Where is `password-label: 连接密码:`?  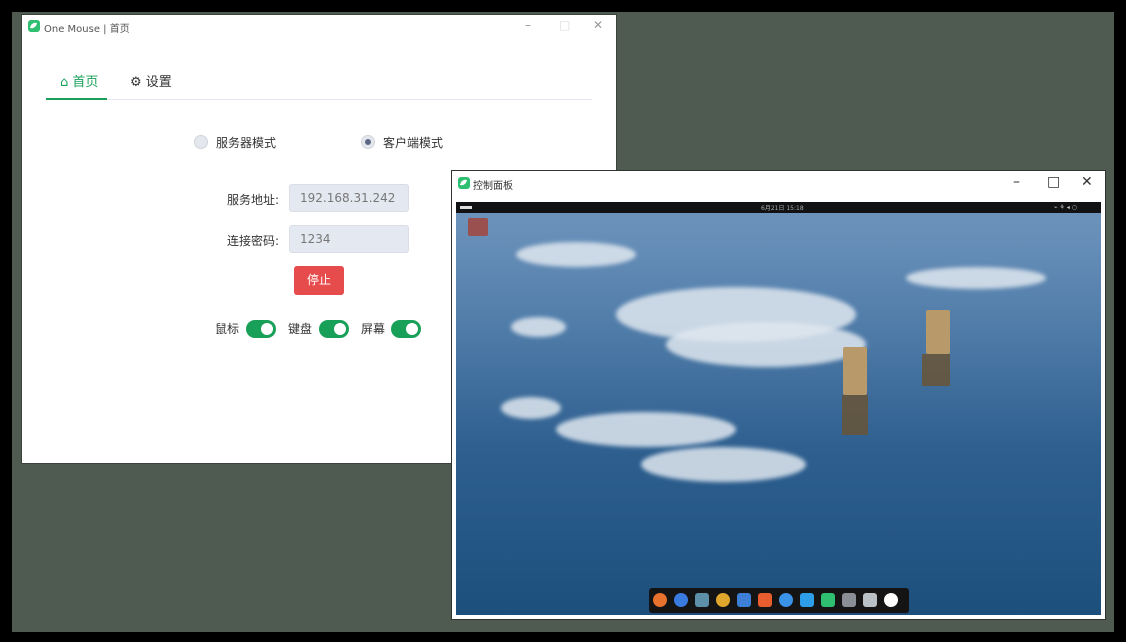 password-label: 连接密码: is located at coordinates (253, 241).